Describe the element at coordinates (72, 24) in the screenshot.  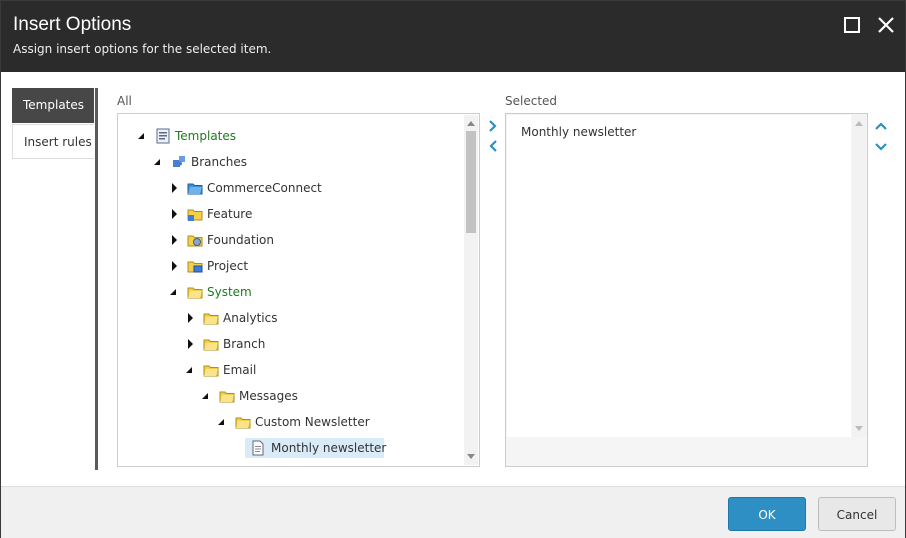
I see `dialog-title: Insert Options` at that location.